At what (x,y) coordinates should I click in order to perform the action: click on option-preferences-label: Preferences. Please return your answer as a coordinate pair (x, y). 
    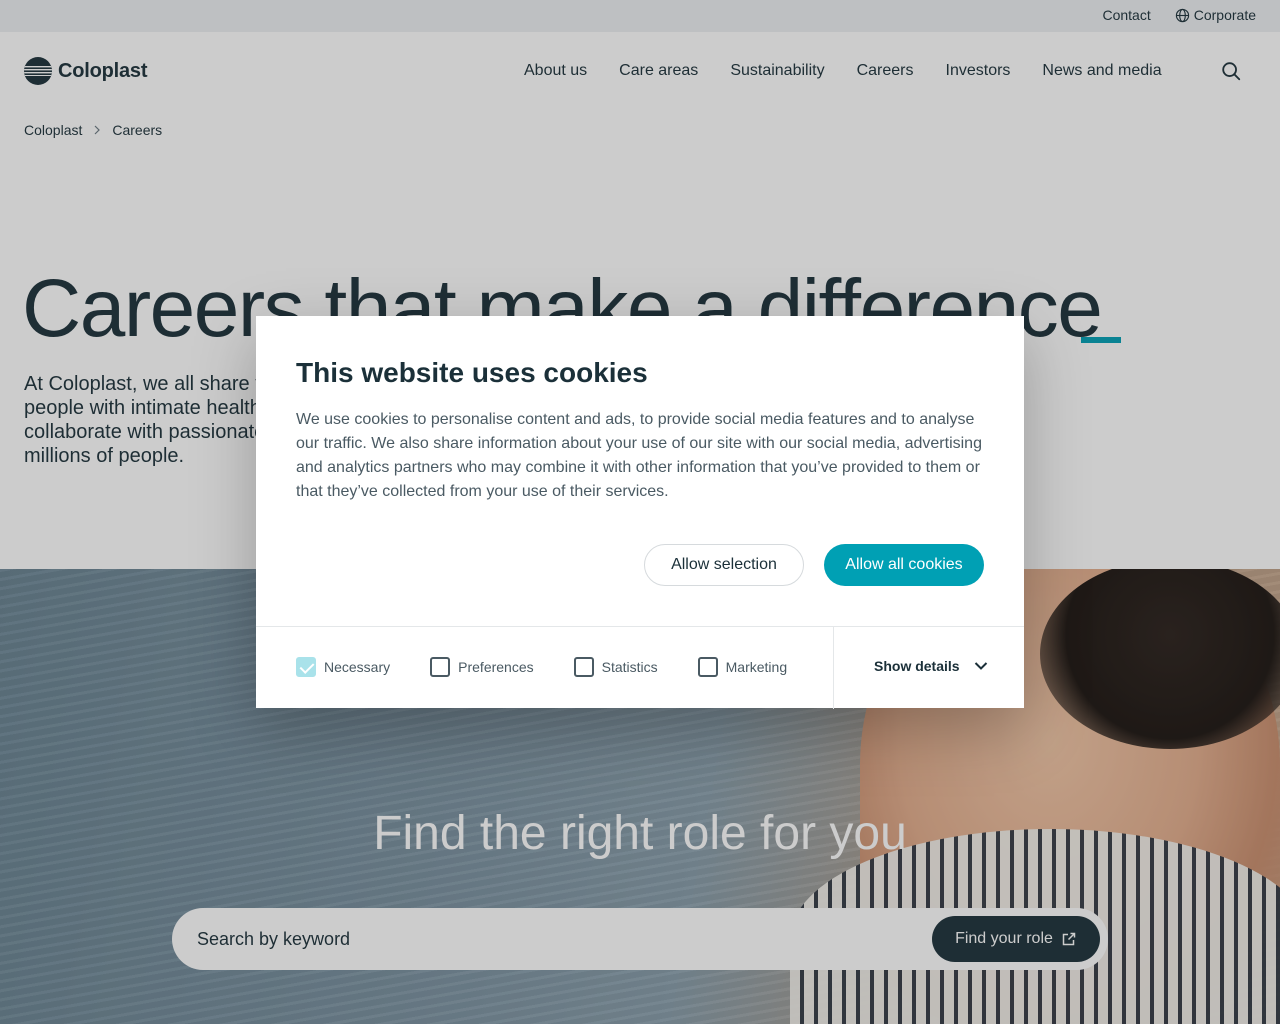
    Looking at the image, I should click on (496, 667).